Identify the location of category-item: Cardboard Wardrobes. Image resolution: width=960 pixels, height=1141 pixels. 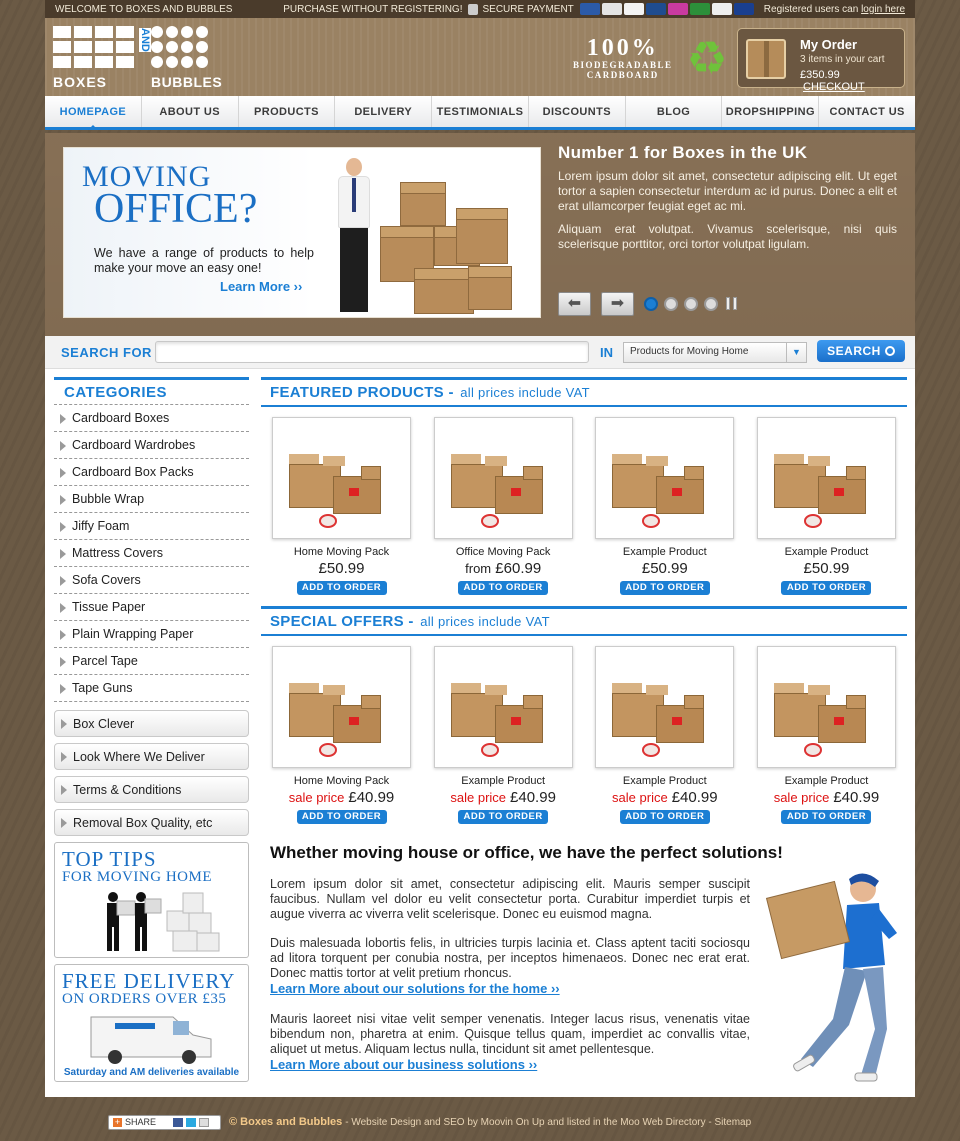
(151, 445).